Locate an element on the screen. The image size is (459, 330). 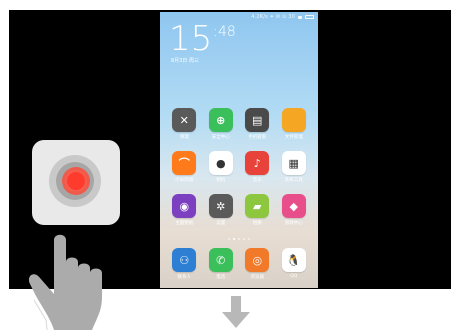
camera-icon: ● is located at coordinates (220, 163).